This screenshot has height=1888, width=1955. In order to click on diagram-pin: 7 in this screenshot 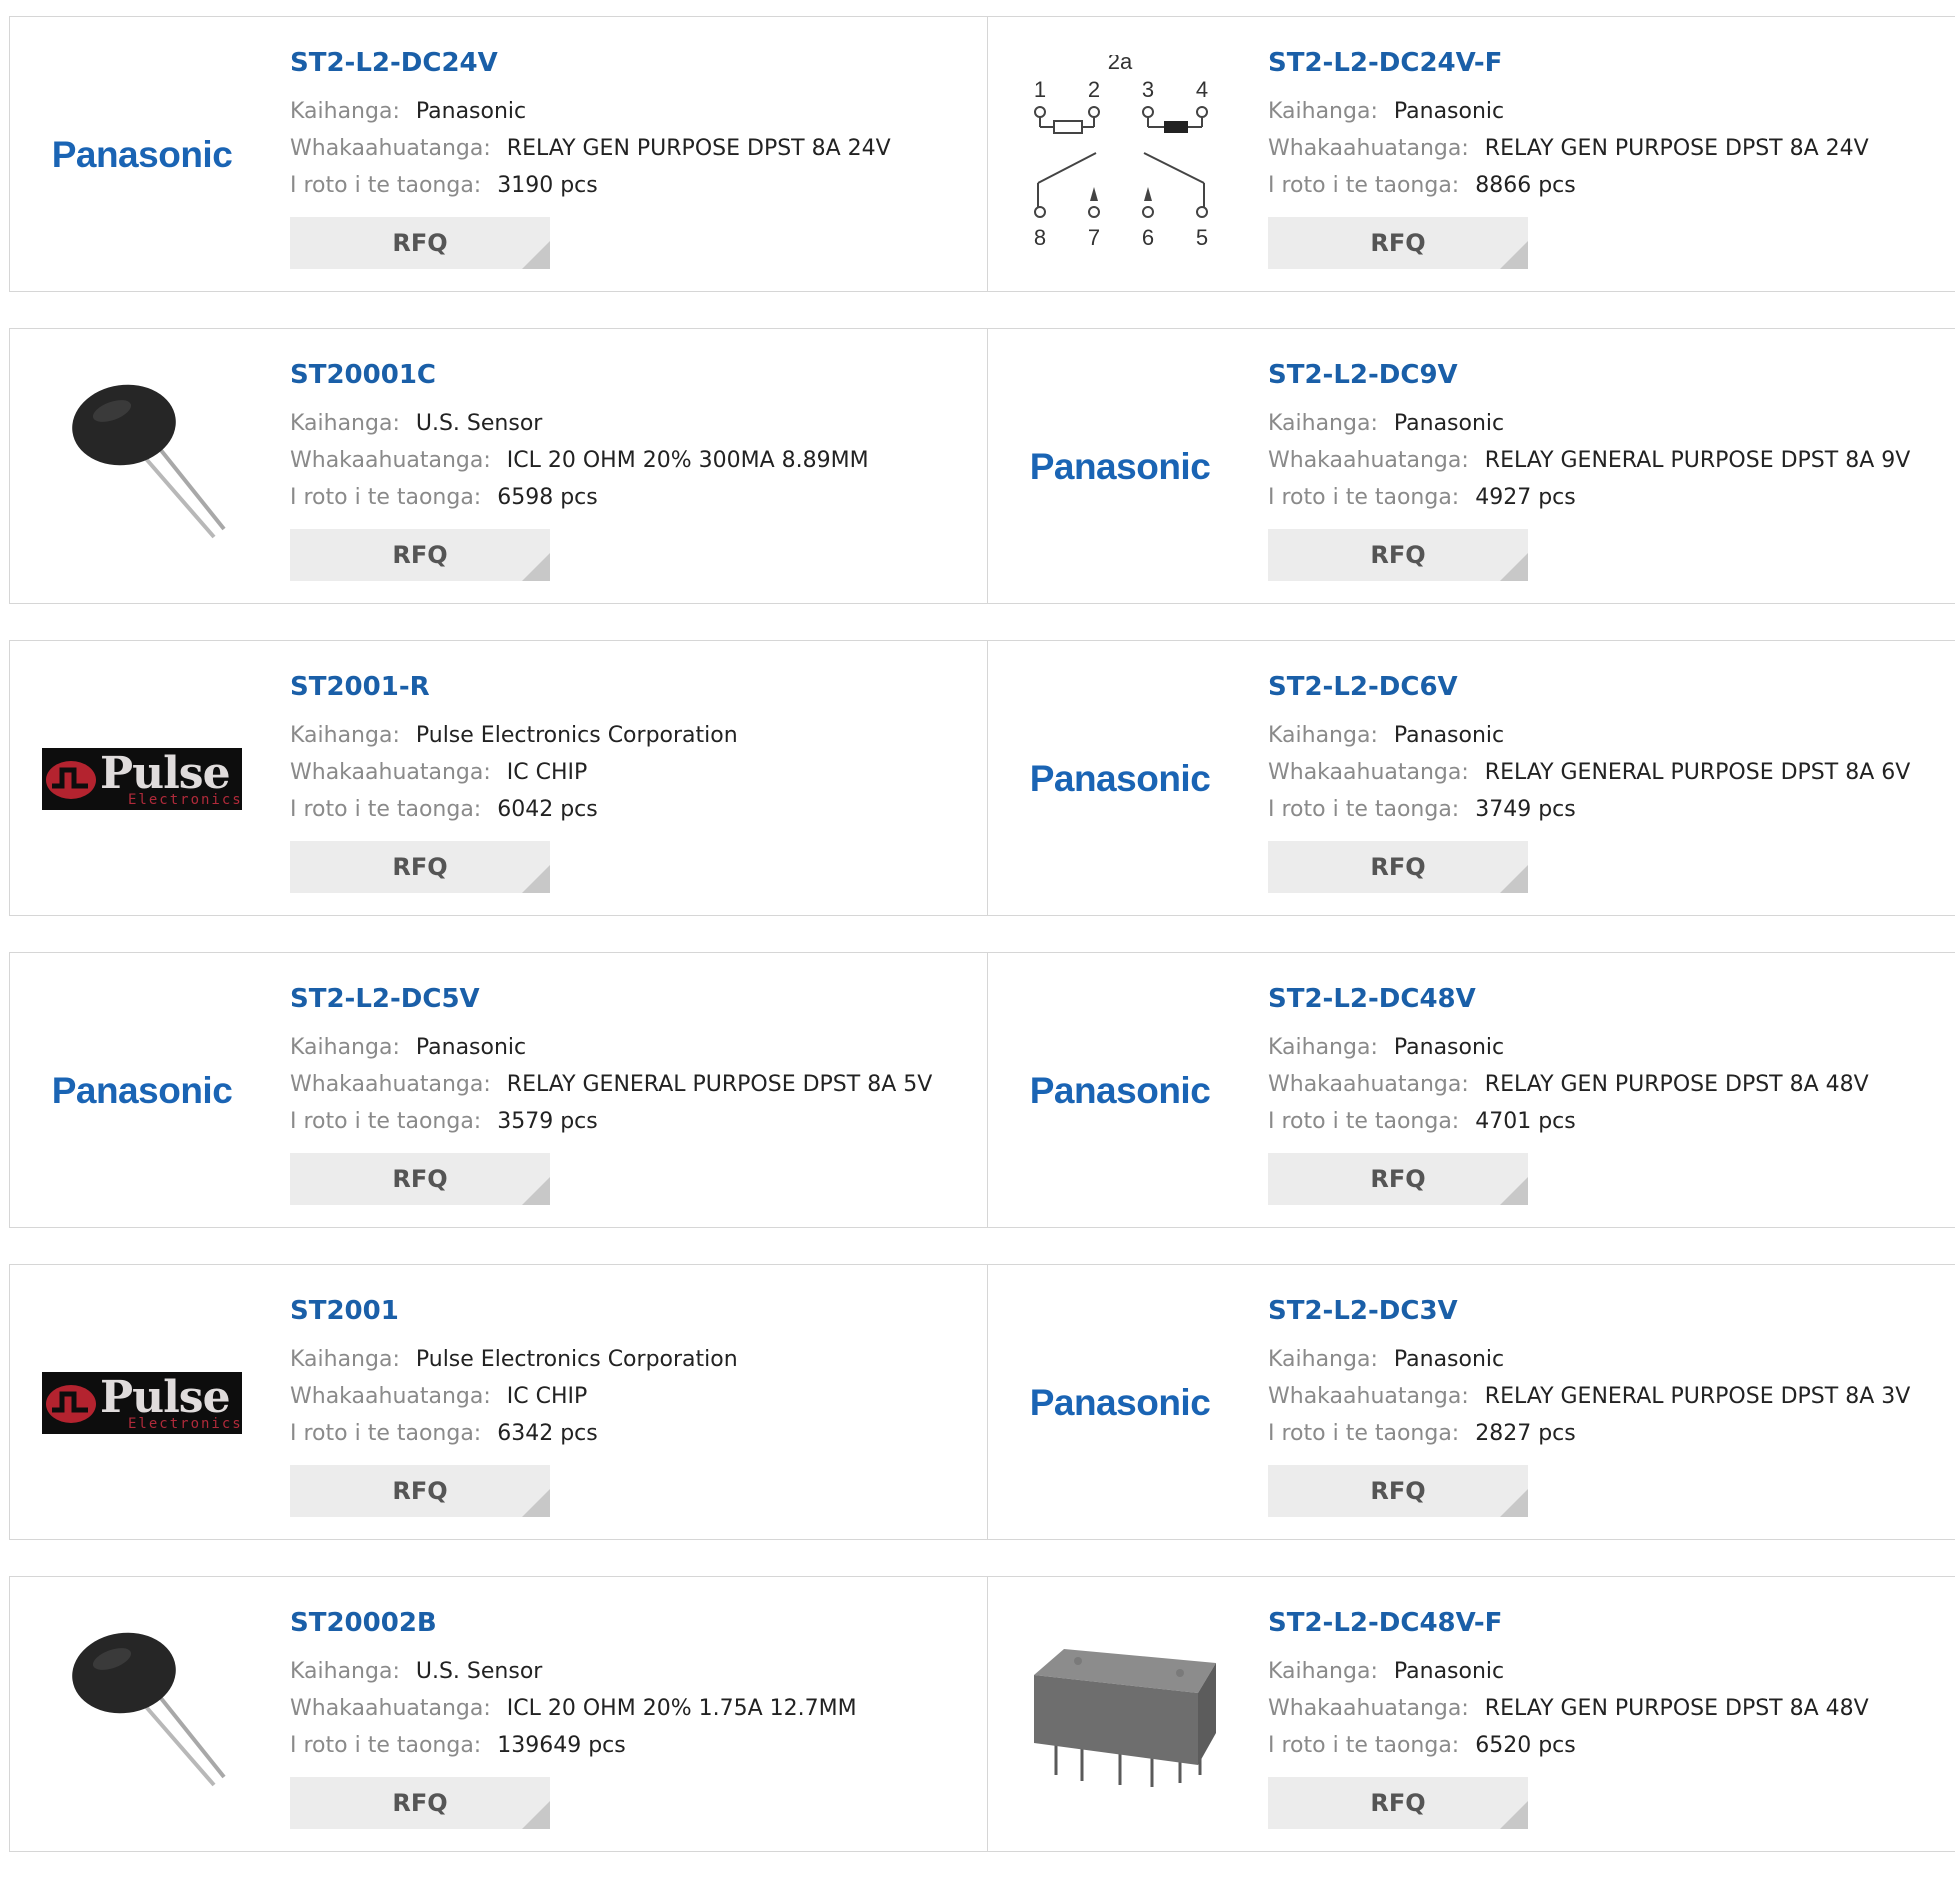, I will do `click(1094, 237)`.